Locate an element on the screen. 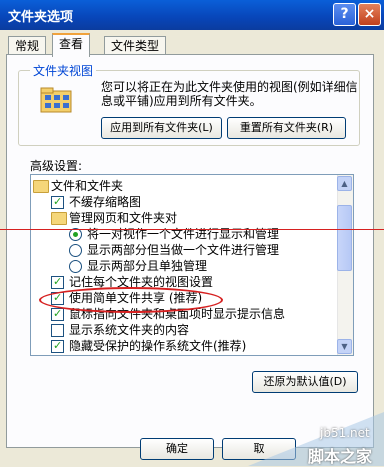 The height and width of the screenshot is (467, 384). tab-view: 查看 is located at coordinates (71, 45).